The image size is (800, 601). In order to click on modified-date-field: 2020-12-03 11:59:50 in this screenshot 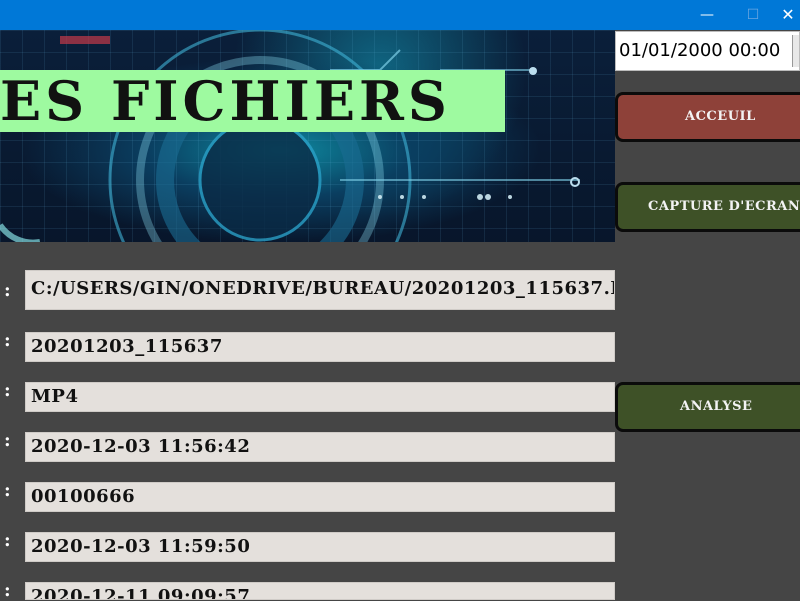, I will do `click(320, 547)`.